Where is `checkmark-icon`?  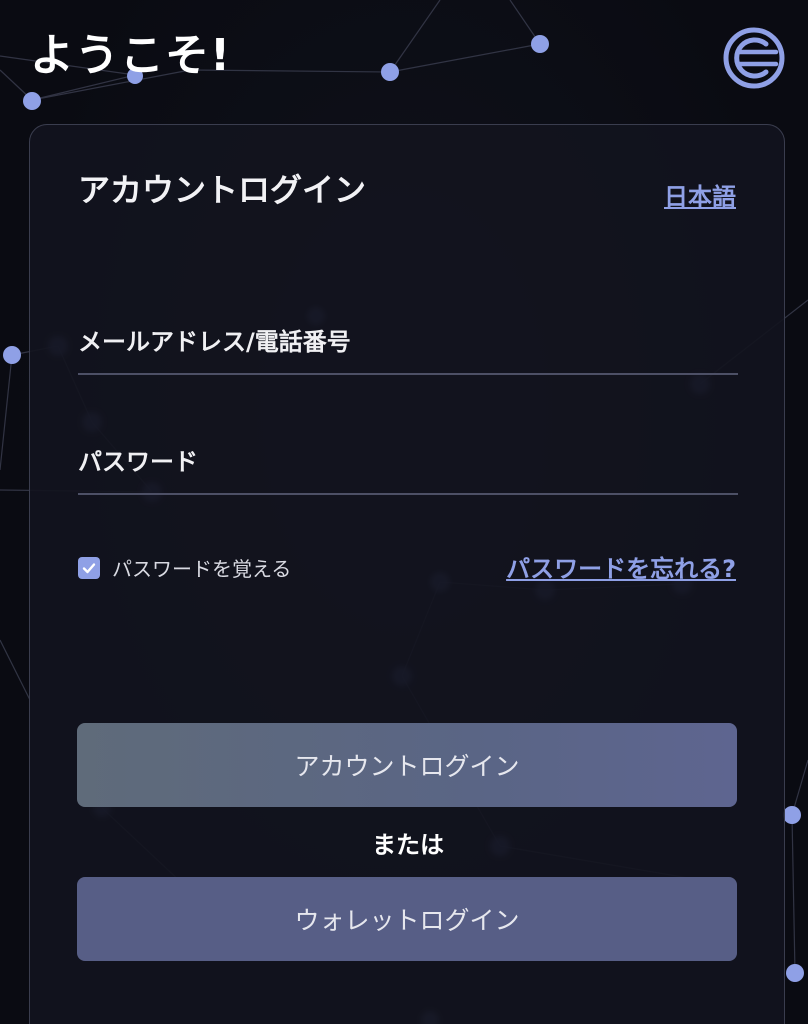 checkmark-icon is located at coordinates (89, 567).